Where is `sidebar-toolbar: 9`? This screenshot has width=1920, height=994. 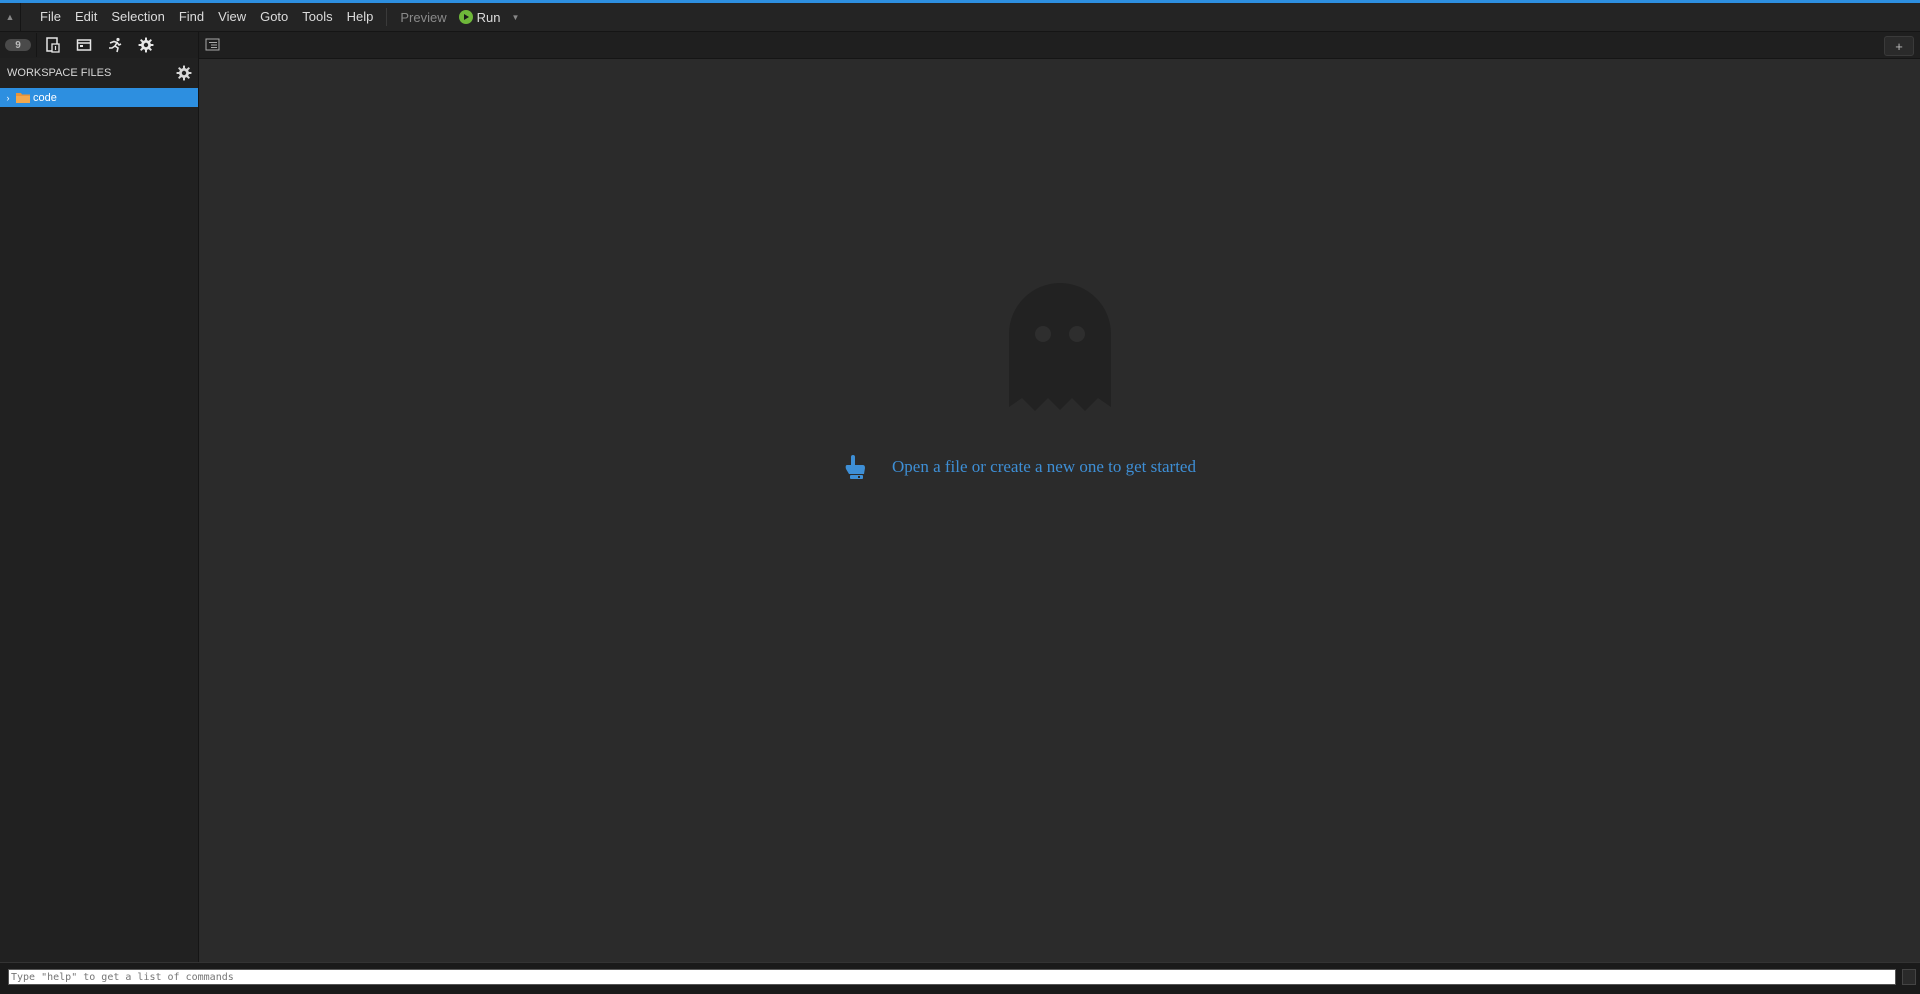 sidebar-toolbar: 9 is located at coordinates (99, 45).